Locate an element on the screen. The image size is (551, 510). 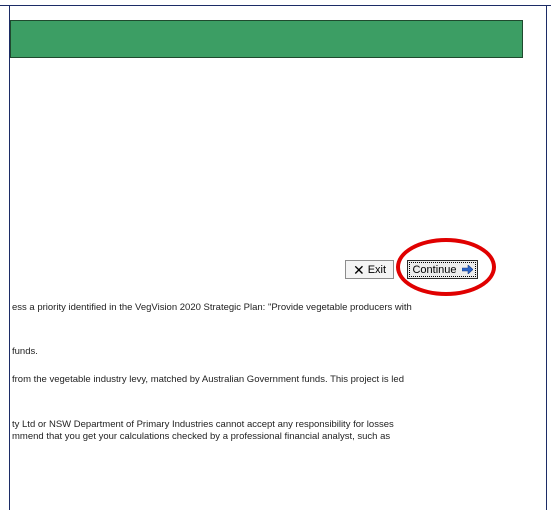
frame-right-border is located at coordinates (546, 257).